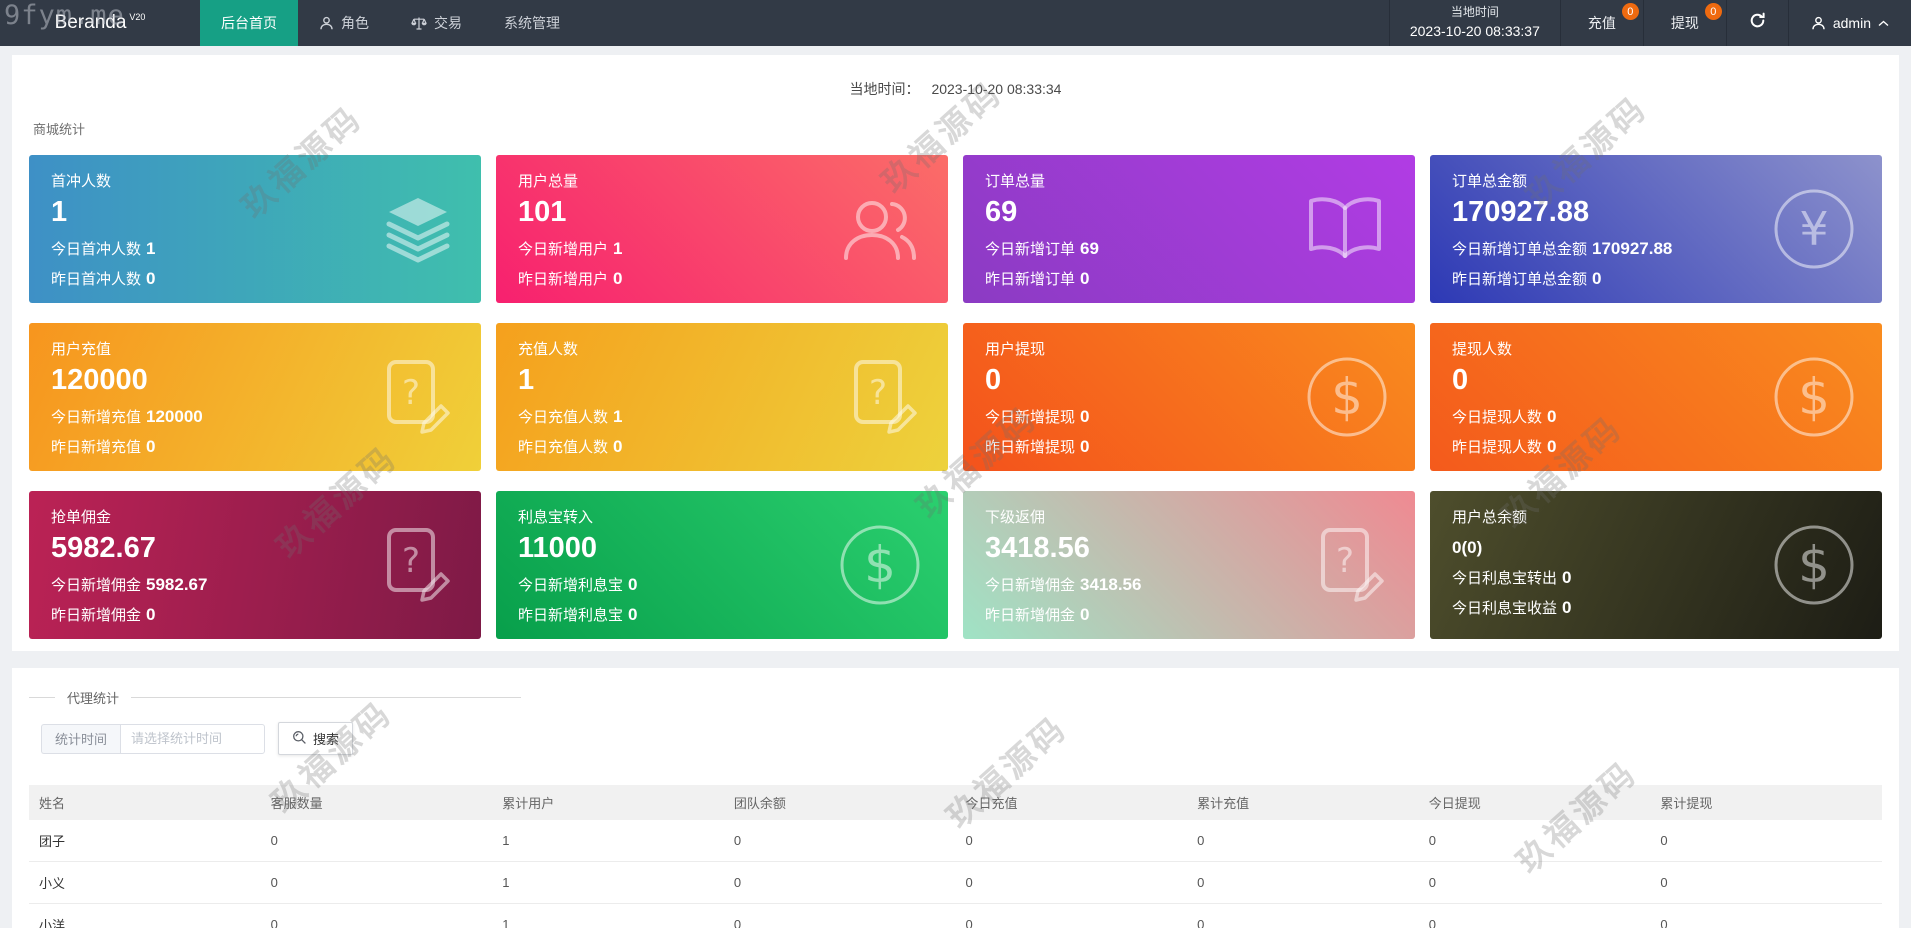  I want to click on stat-time-label: 统计时间, so click(81, 738).